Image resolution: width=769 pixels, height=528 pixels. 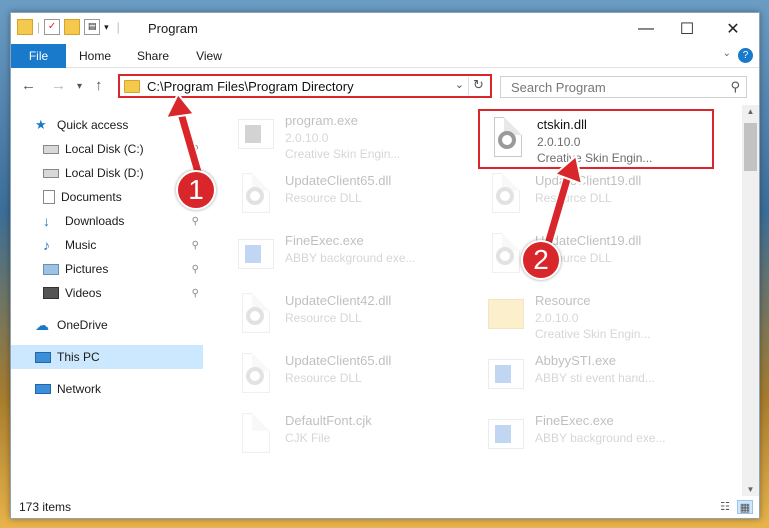 I want to click on address-bar: C:\Program Files\Program Directory ⌄ ↻, so click(x=305, y=86).